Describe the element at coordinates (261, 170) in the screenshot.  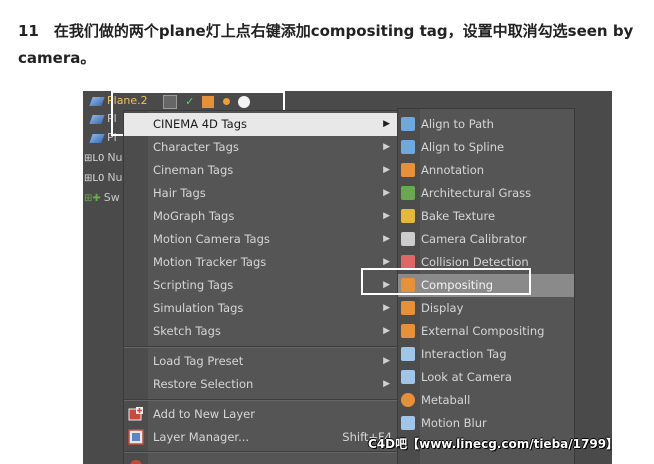
I see `menu-item-cineman-tags: Cineman Tags ▶` at that location.